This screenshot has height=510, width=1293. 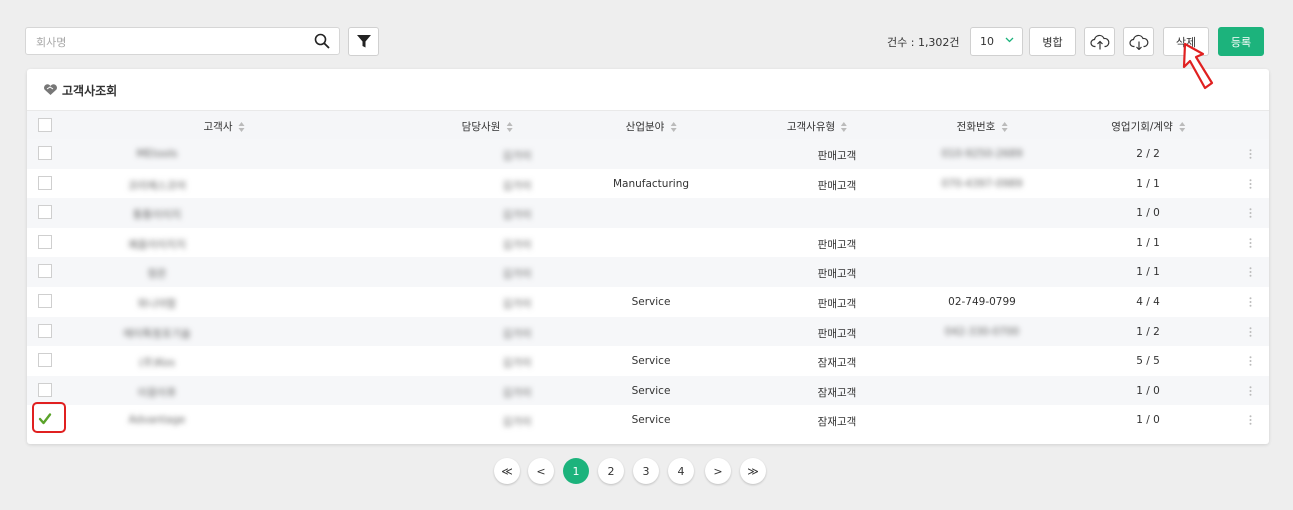 I want to click on col-phone-label: 전화번호, so click(x=976, y=127).